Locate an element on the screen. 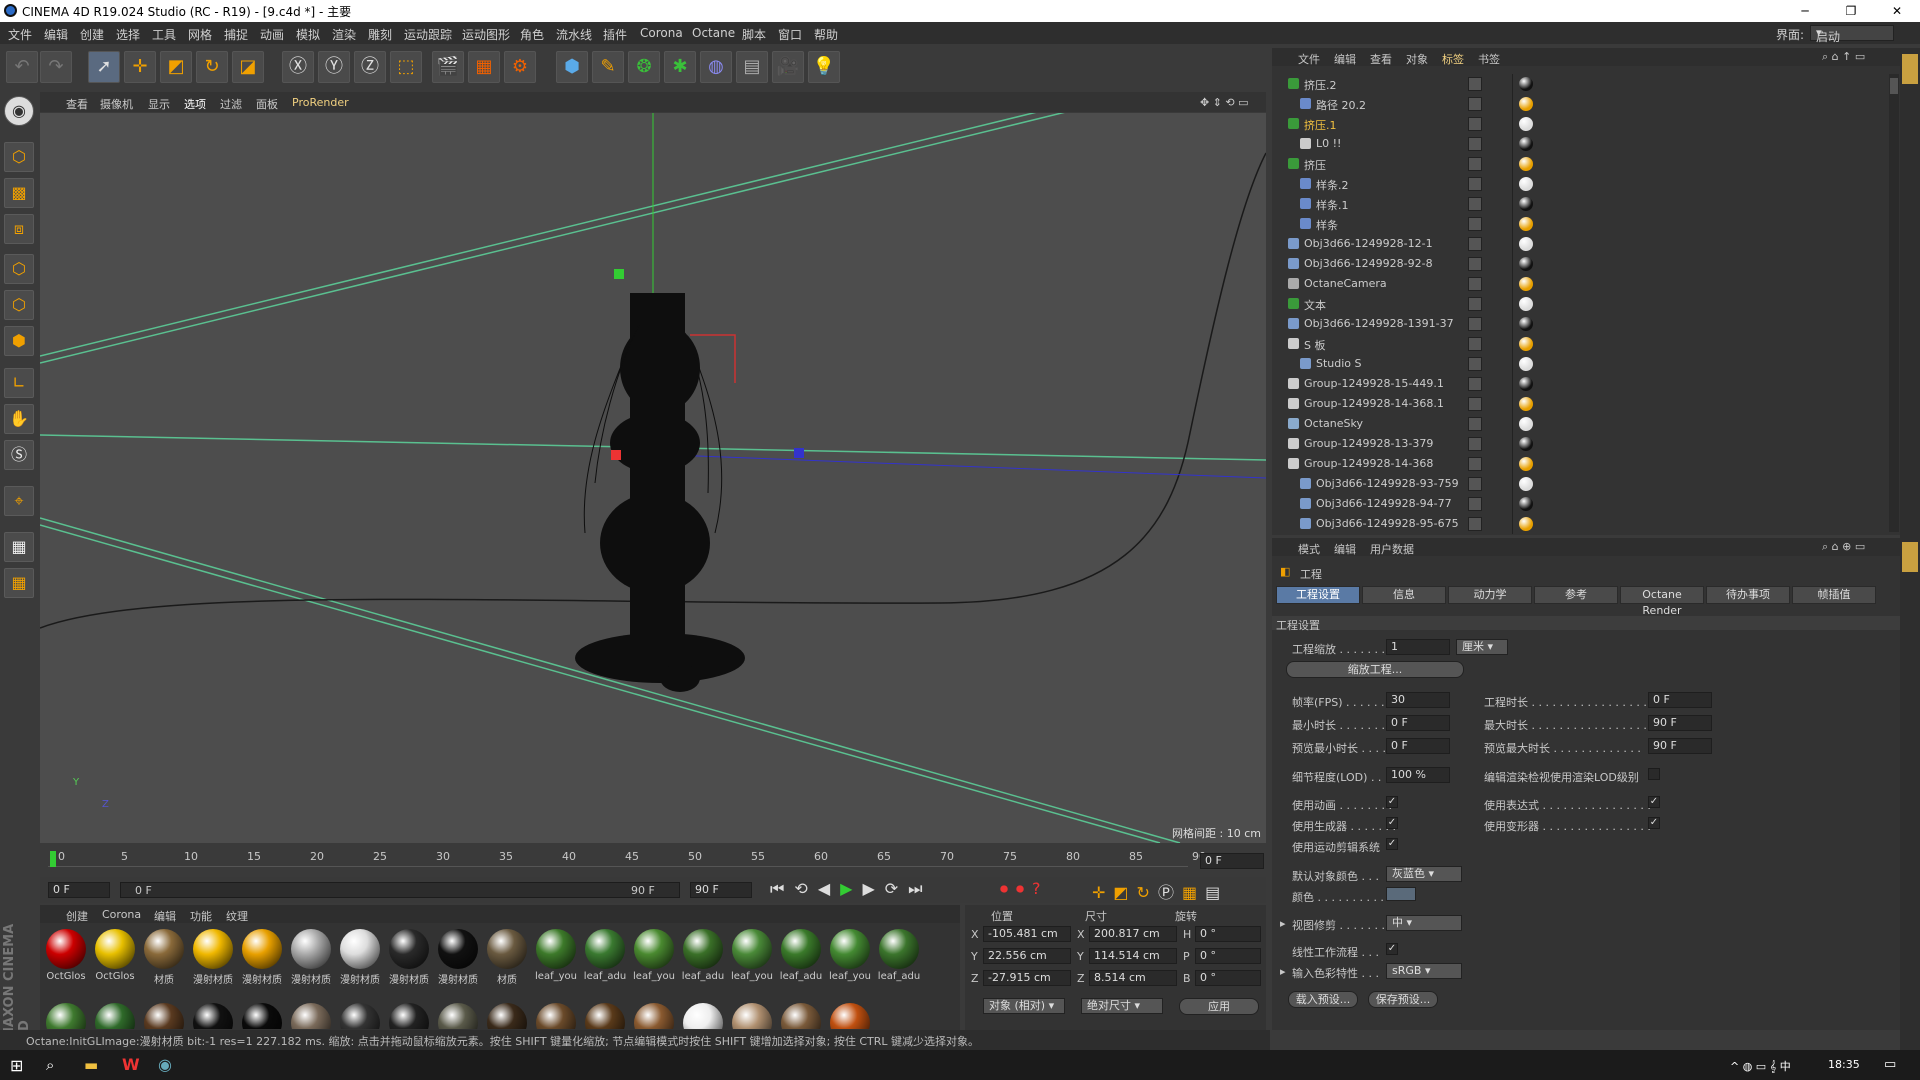 This screenshot has height=1080, width=1920. object-name: 挤压.1 is located at coordinates (1320, 125).